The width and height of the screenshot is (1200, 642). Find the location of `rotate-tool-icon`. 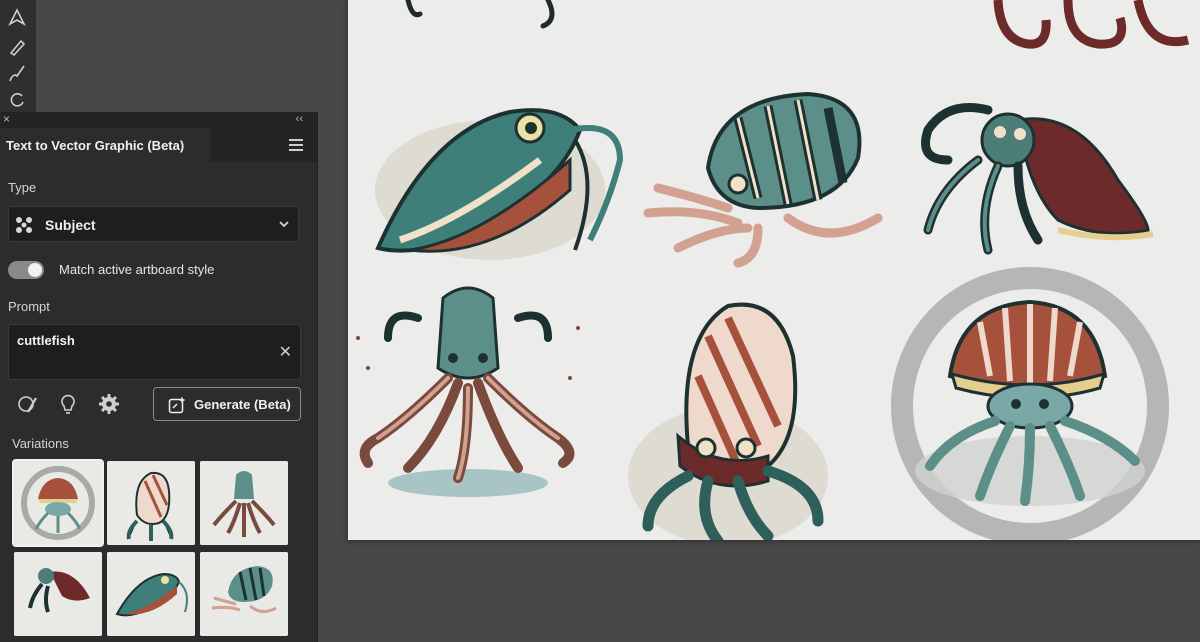

rotate-tool-icon is located at coordinates (17, 99).